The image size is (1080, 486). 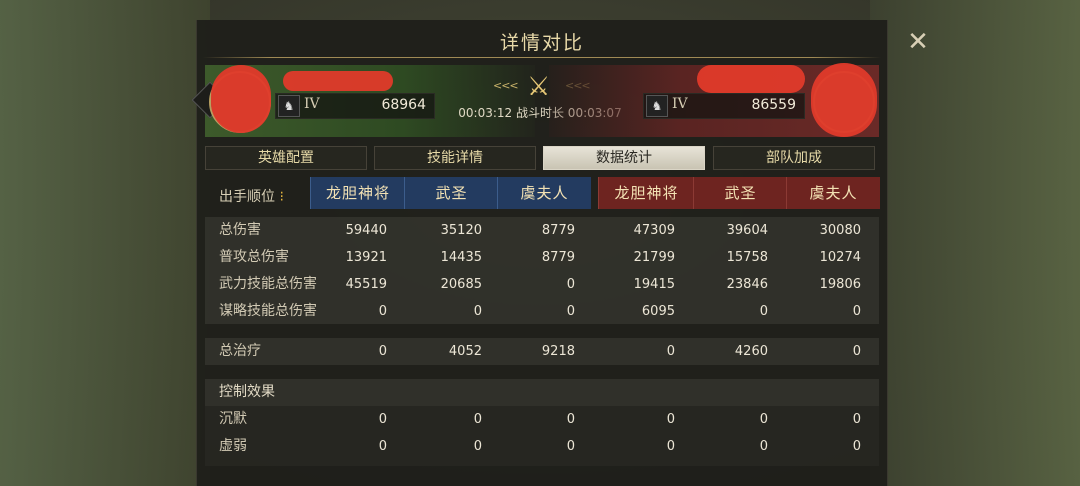 I want to click on table-cell: 14435, so click(x=461, y=257).